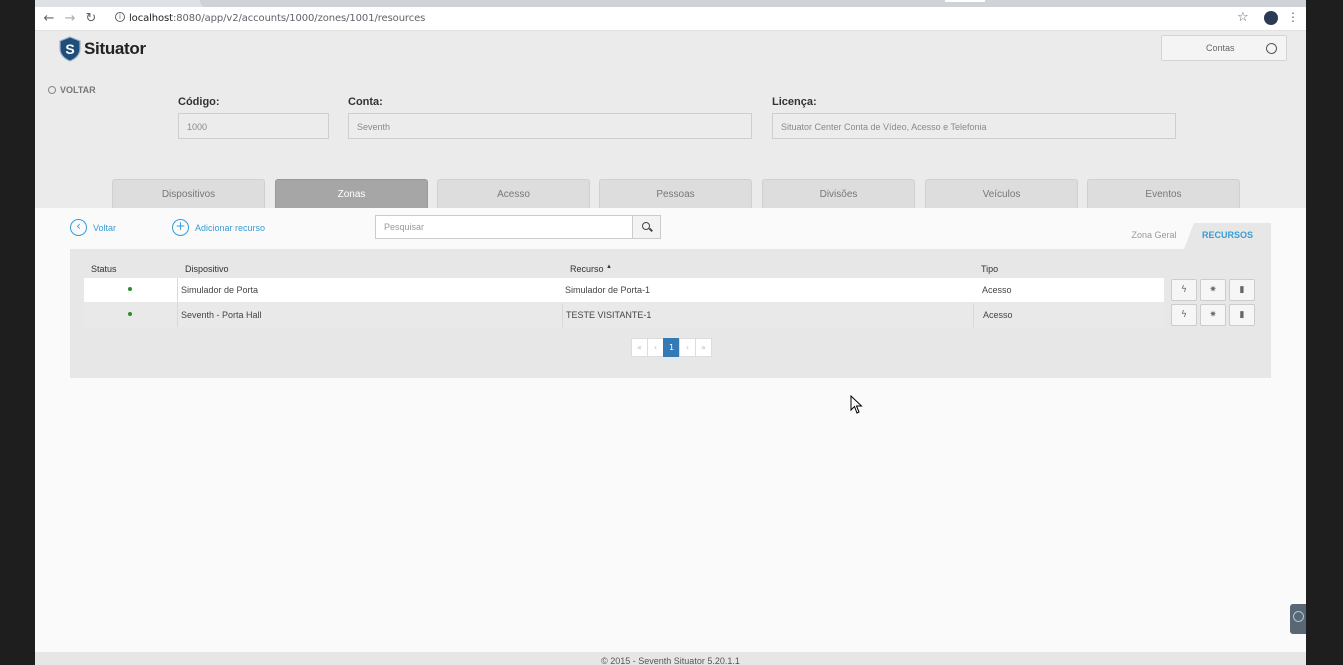  What do you see at coordinates (120, 17) in the screenshot?
I see `info-icon: i` at bounding box center [120, 17].